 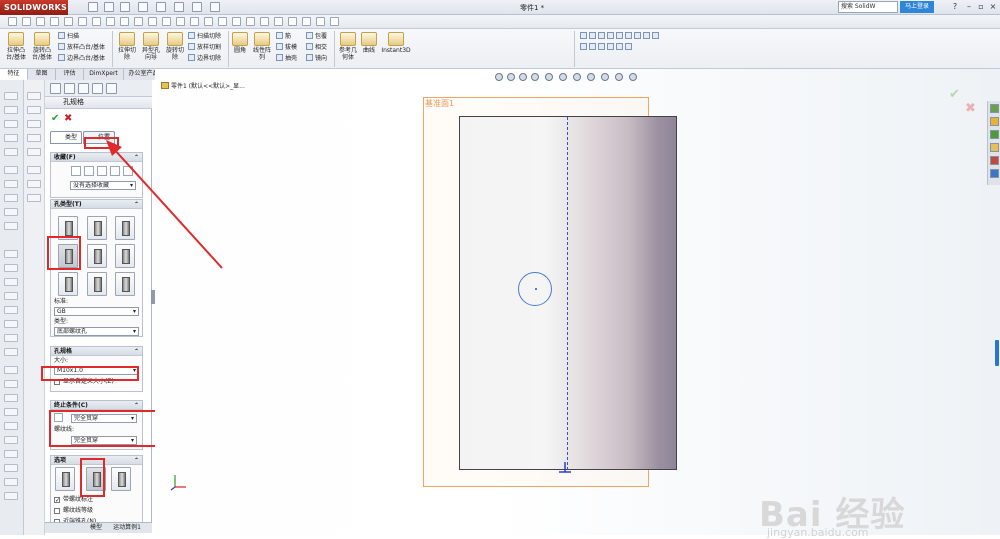 I want to click on file-explorer-icon, so click(x=994, y=134).